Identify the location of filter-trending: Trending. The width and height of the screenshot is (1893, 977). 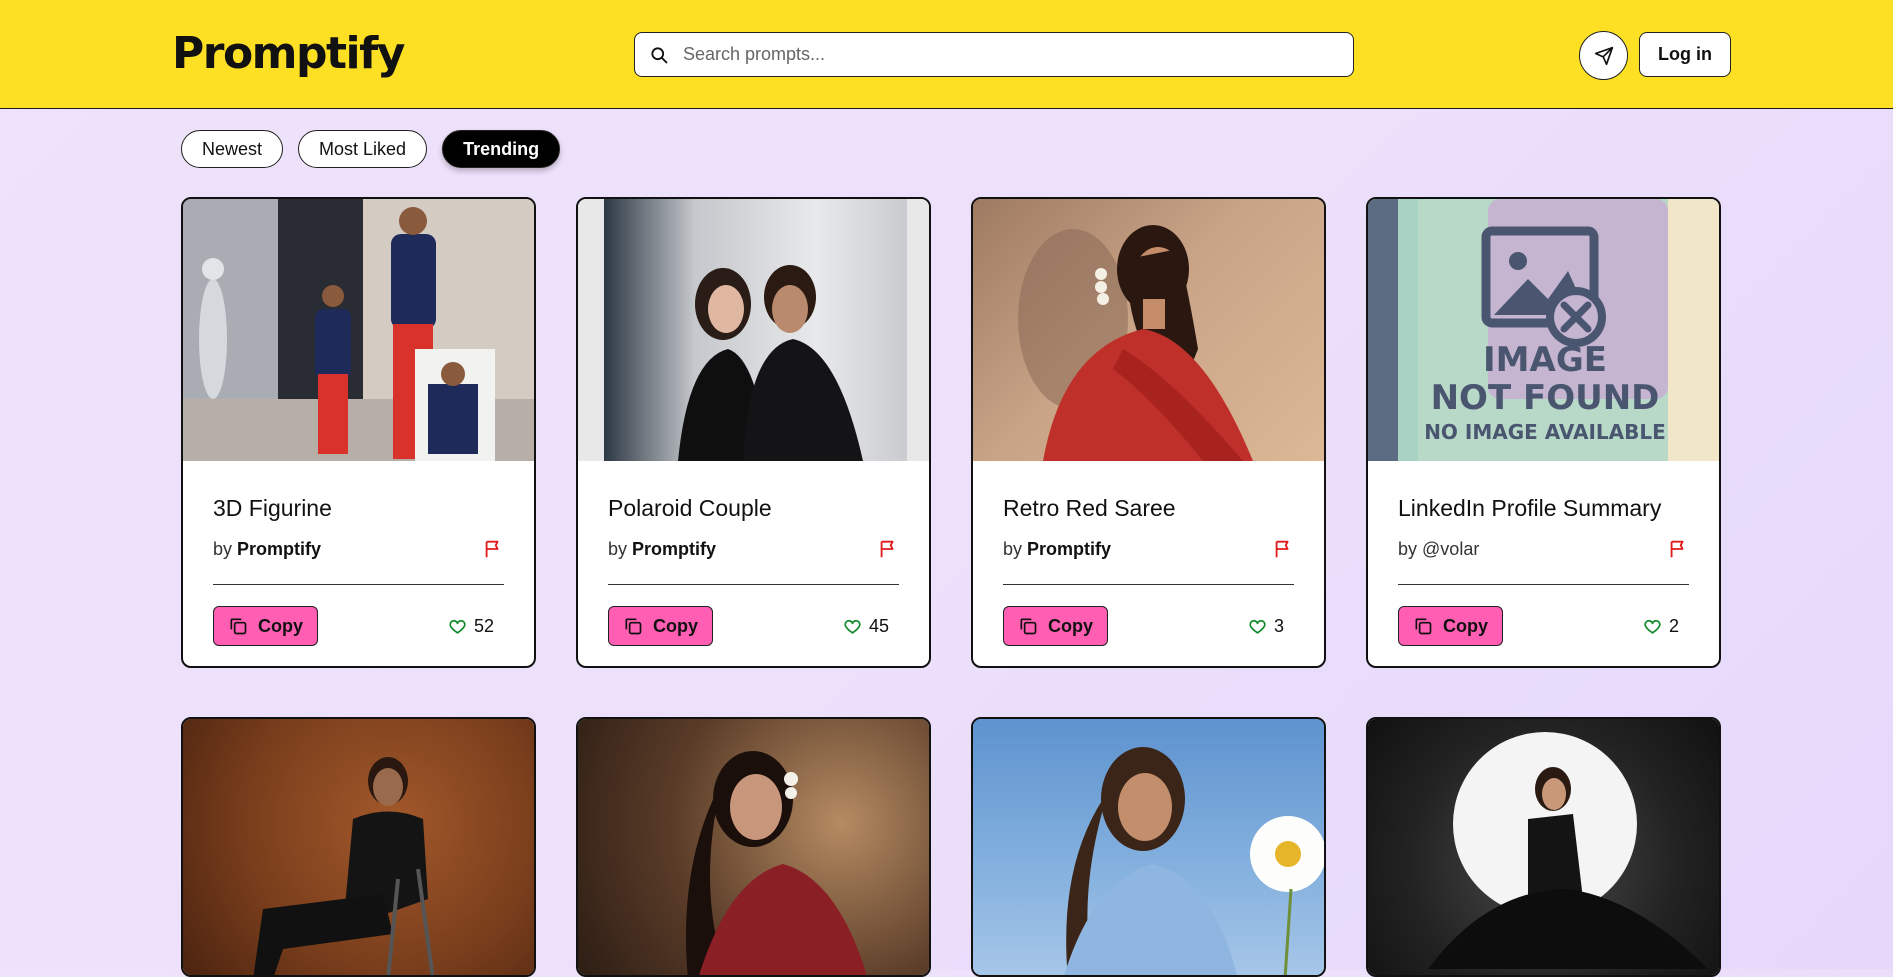
(501, 149).